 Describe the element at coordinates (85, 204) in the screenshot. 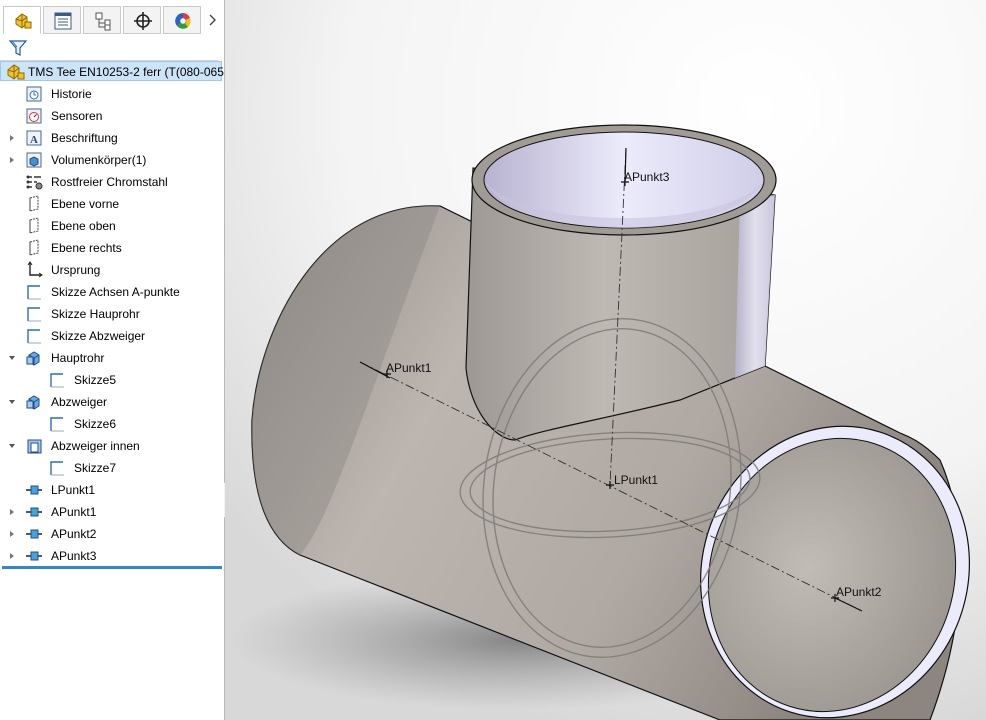

I see `tree-item-label: Ebene vorne` at that location.